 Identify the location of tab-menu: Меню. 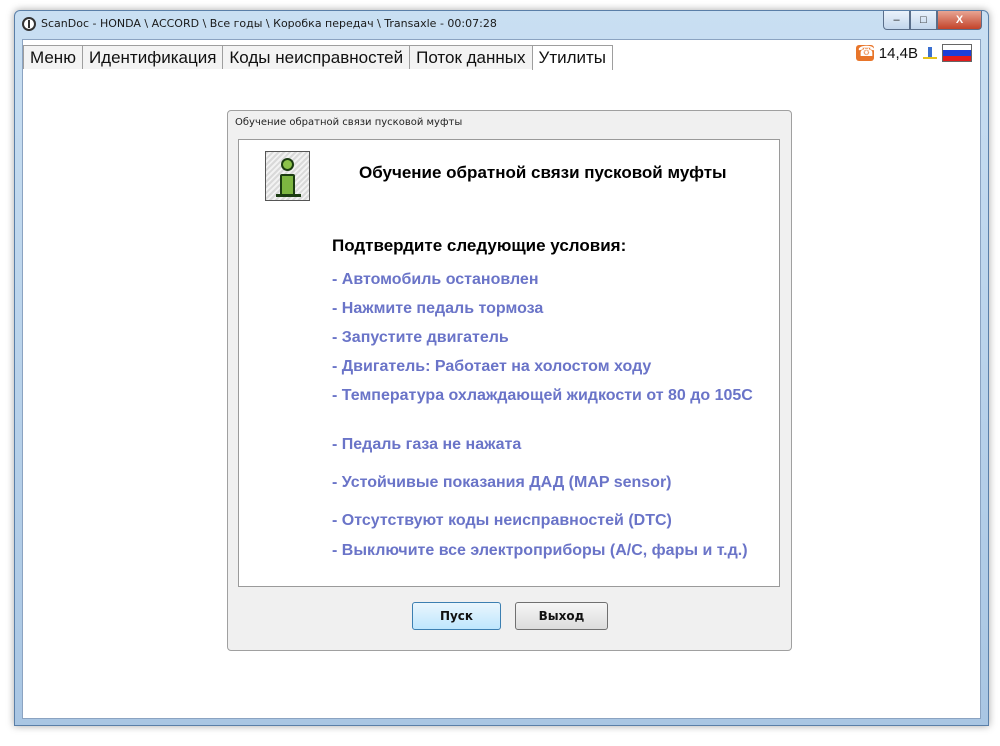
(53, 57).